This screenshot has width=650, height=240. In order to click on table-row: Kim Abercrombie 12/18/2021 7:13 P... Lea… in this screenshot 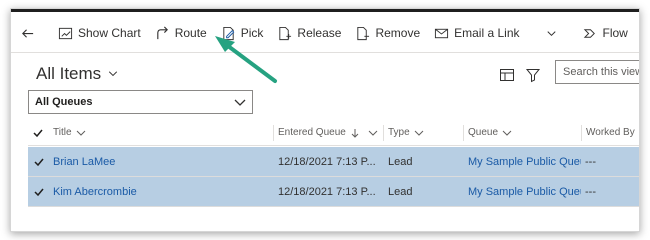, I will do `click(333, 192)`.